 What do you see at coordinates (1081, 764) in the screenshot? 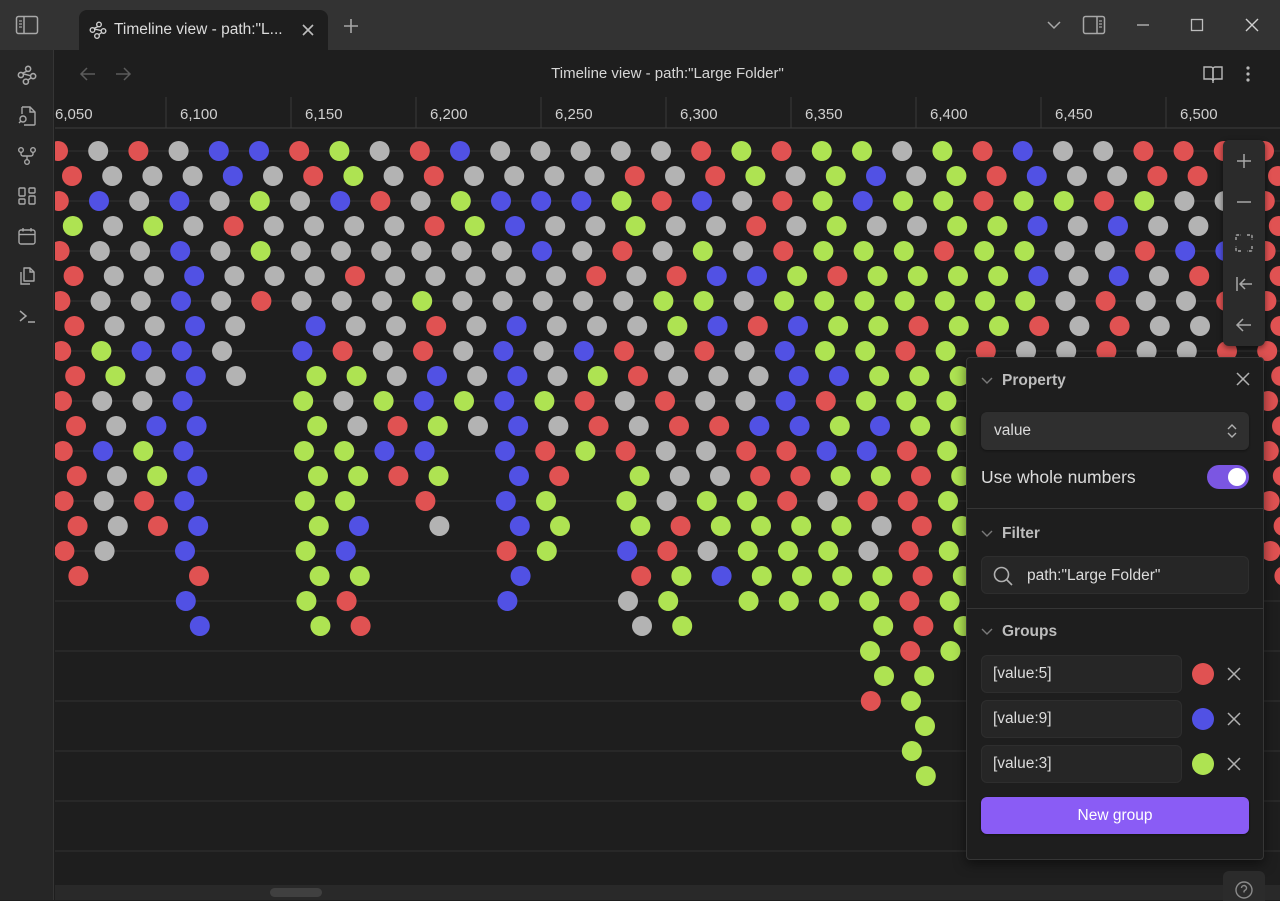
I see `group-query-input: [value:3]` at bounding box center [1081, 764].